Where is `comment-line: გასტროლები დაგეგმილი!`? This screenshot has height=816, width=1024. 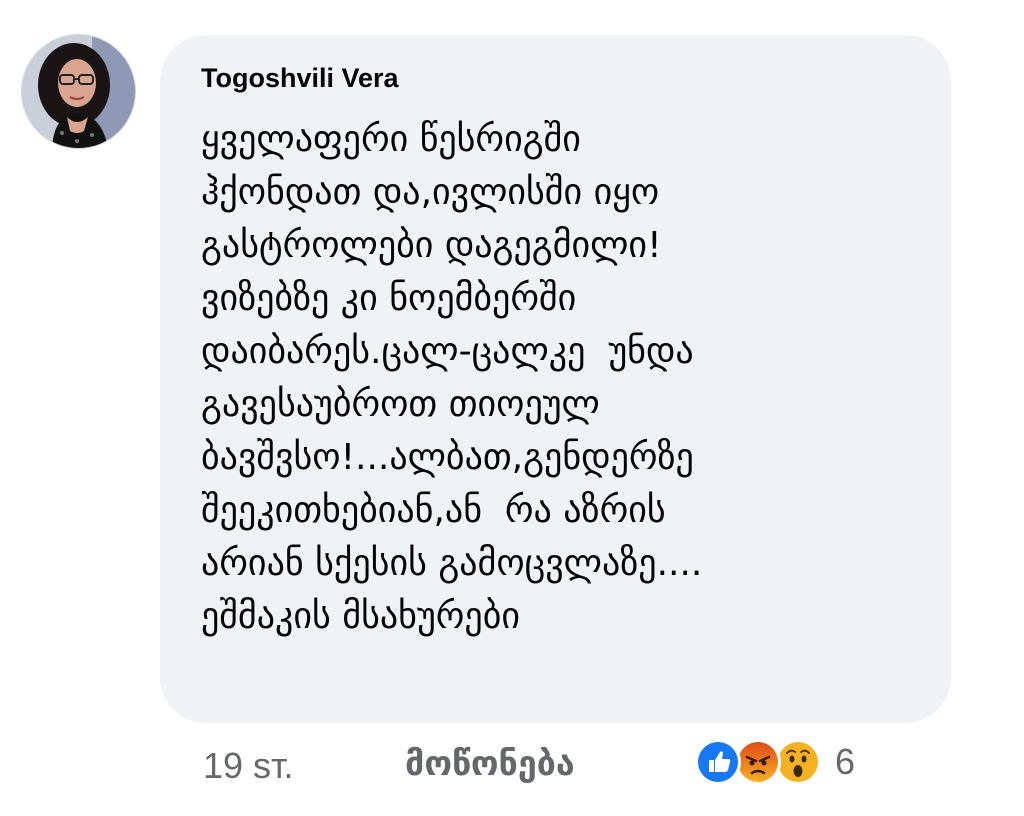 comment-line: გასტროლები დაგეგმილი! is located at coordinates (431, 245).